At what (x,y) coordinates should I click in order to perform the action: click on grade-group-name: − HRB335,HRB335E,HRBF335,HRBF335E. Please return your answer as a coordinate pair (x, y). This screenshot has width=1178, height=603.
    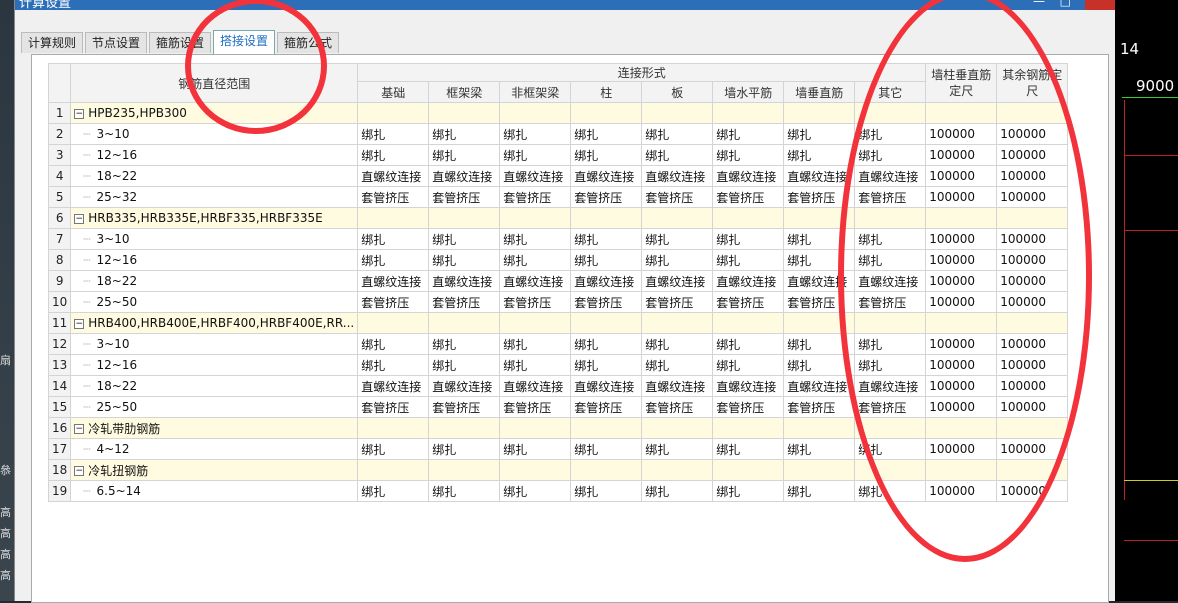
    Looking at the image, I should click on (214, 218).